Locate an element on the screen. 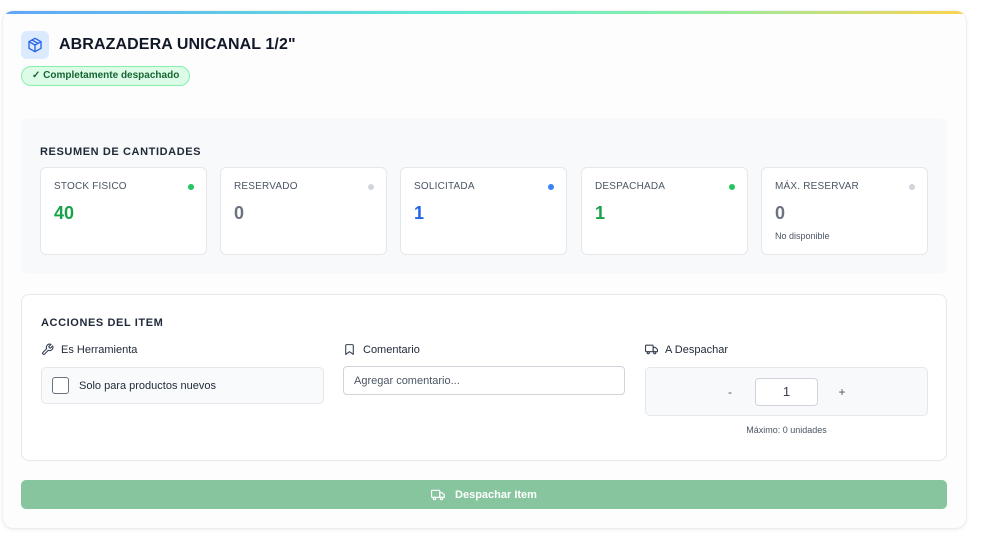 The image size is (981, 538). quantity-input: 1 is located at coordinates (786, 392).